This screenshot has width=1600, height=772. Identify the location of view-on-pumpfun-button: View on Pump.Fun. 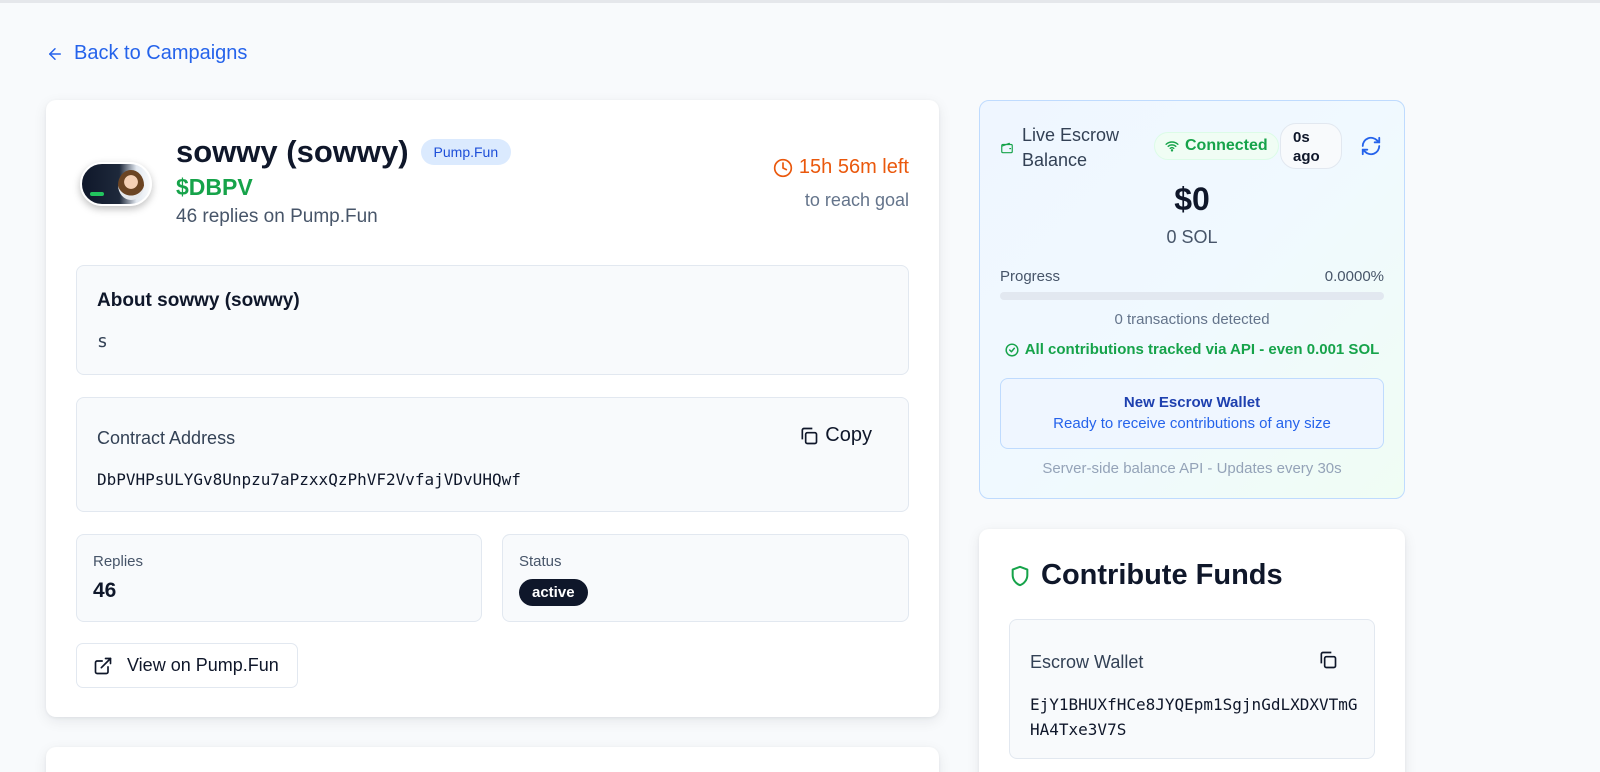
(187, 665).